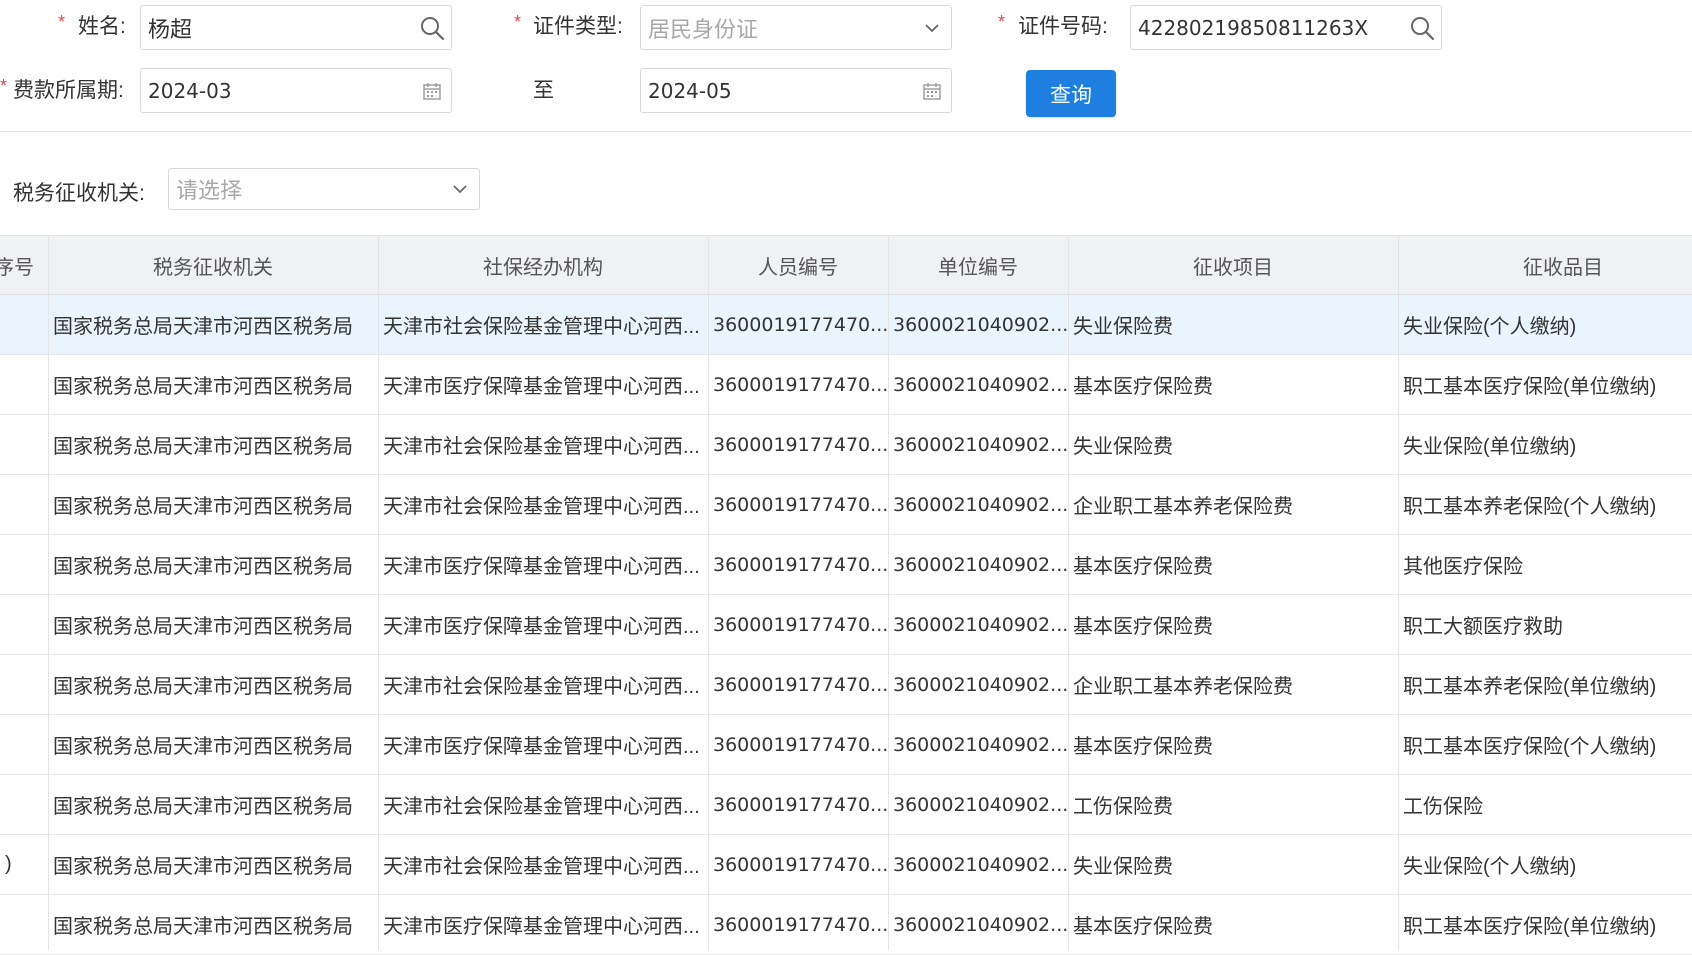 This screenshot has height=955, width=1692. What do you see at coordinates (190, 90) in the screenshot?
I see `period-from-value: 2024-03` at bounding box center [190, 90].